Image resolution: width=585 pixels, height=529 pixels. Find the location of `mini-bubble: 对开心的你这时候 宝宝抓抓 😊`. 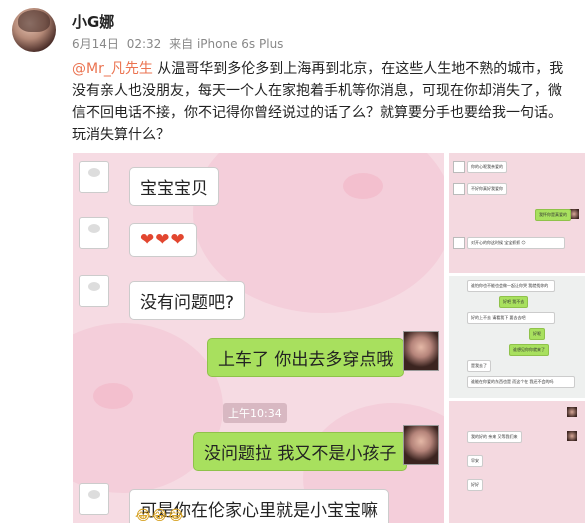

mini-bubble: 对开心的你这时候 宝宝抓抓 😊 is located at coordinates (516, 243).